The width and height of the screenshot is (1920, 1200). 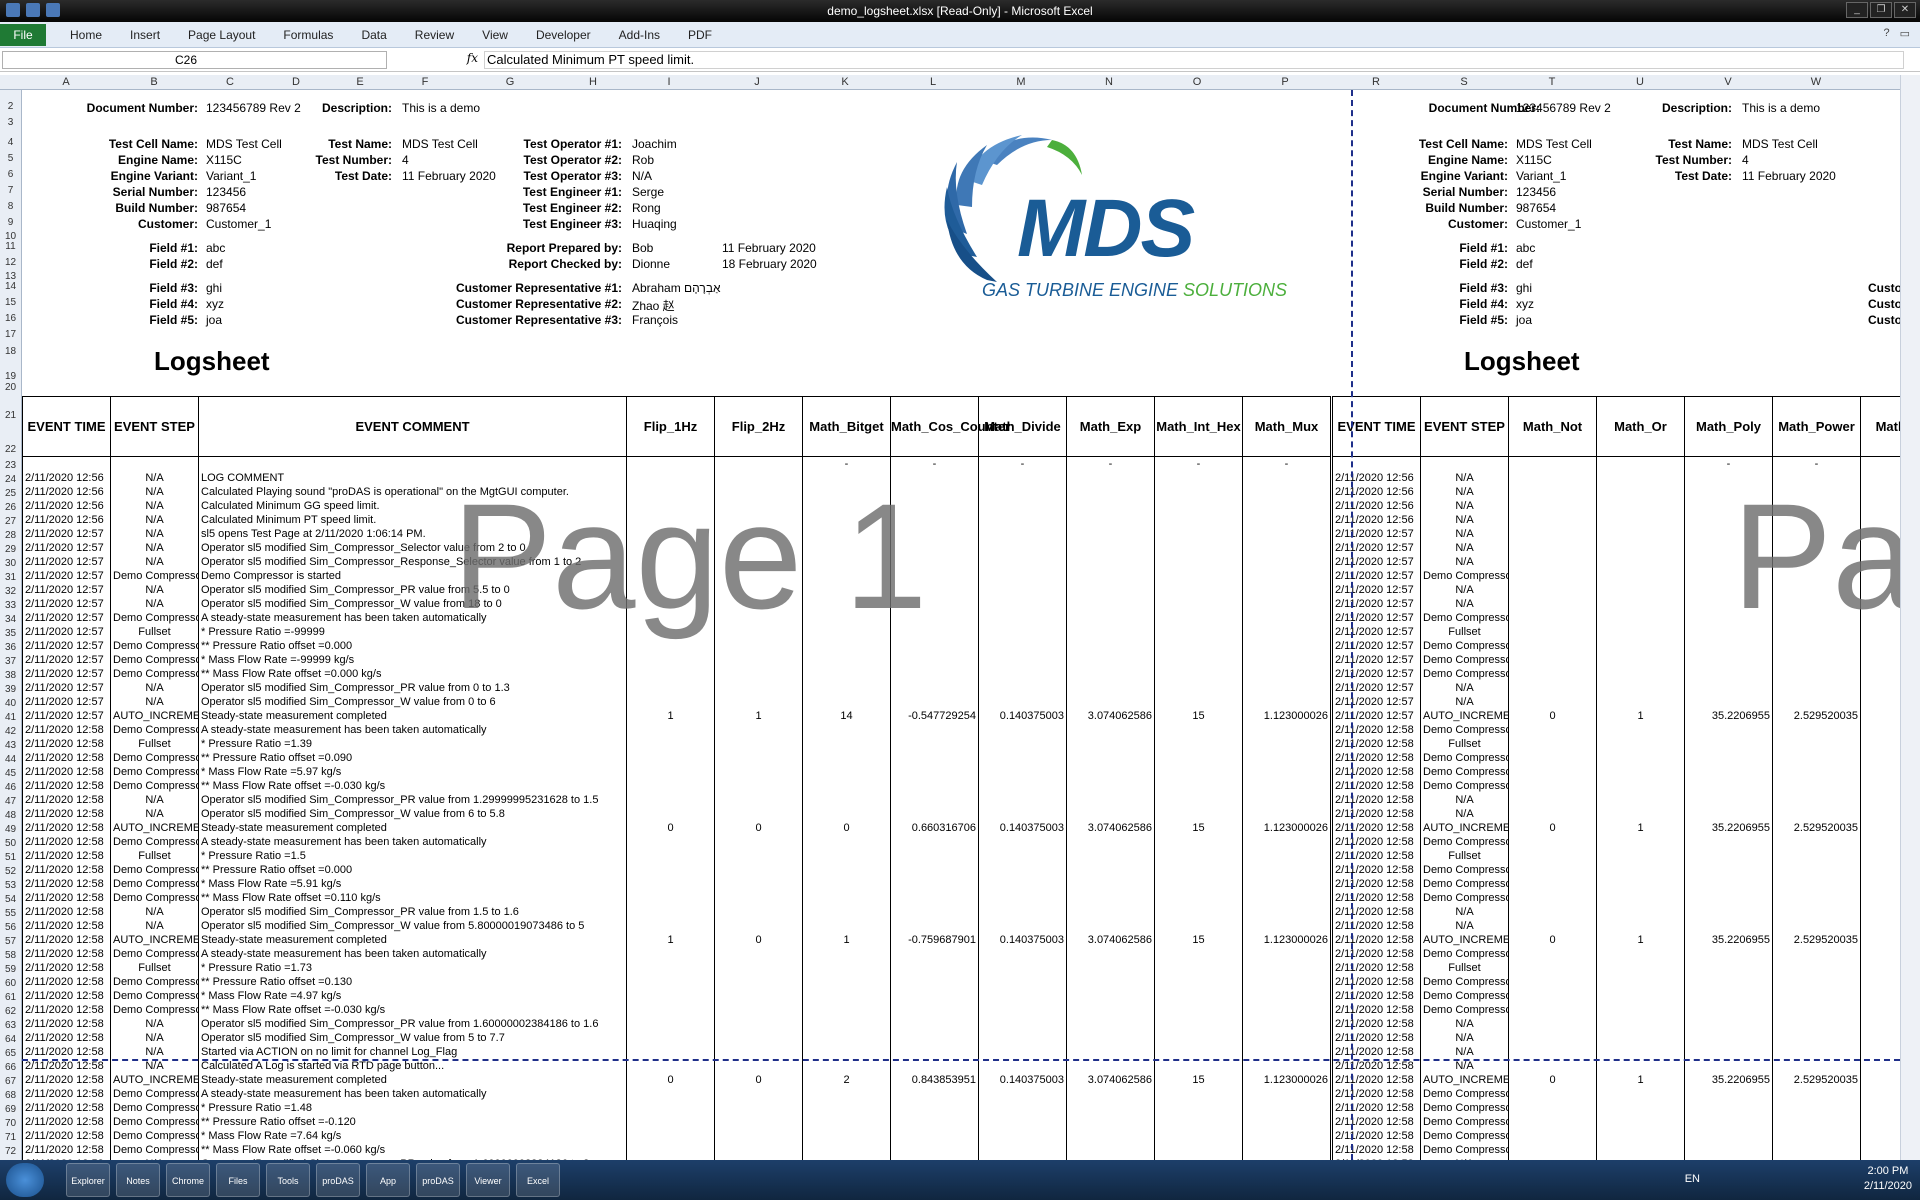 I want to click on table-cell: AUTO_INCREMENT, so click(x=1464, y=940).